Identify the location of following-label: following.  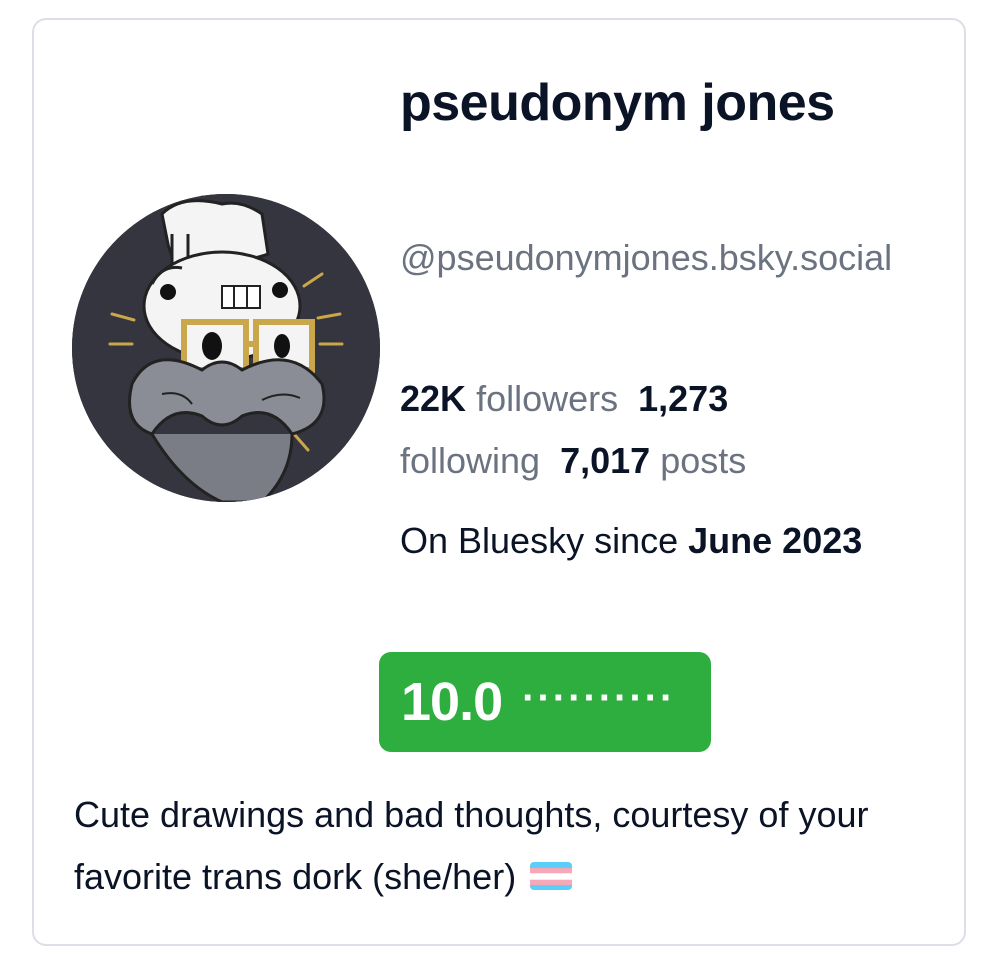
(470, 460).